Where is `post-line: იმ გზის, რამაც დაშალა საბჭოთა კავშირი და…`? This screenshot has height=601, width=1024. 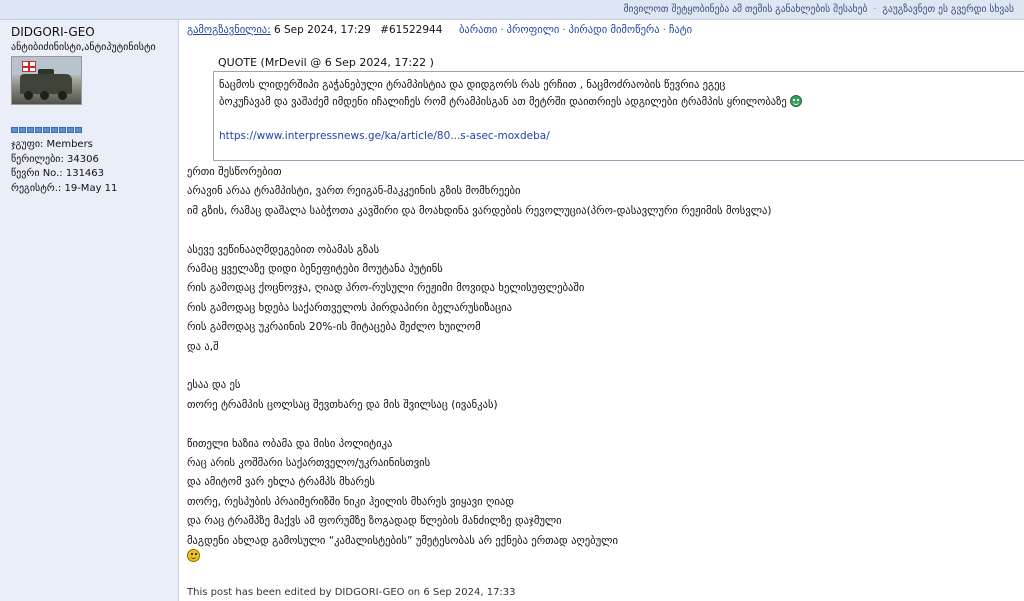 post-line: იმ გზის, რამაც დაშალა საბჭოთა კავშირი და… is located at coordinates (479, 210).